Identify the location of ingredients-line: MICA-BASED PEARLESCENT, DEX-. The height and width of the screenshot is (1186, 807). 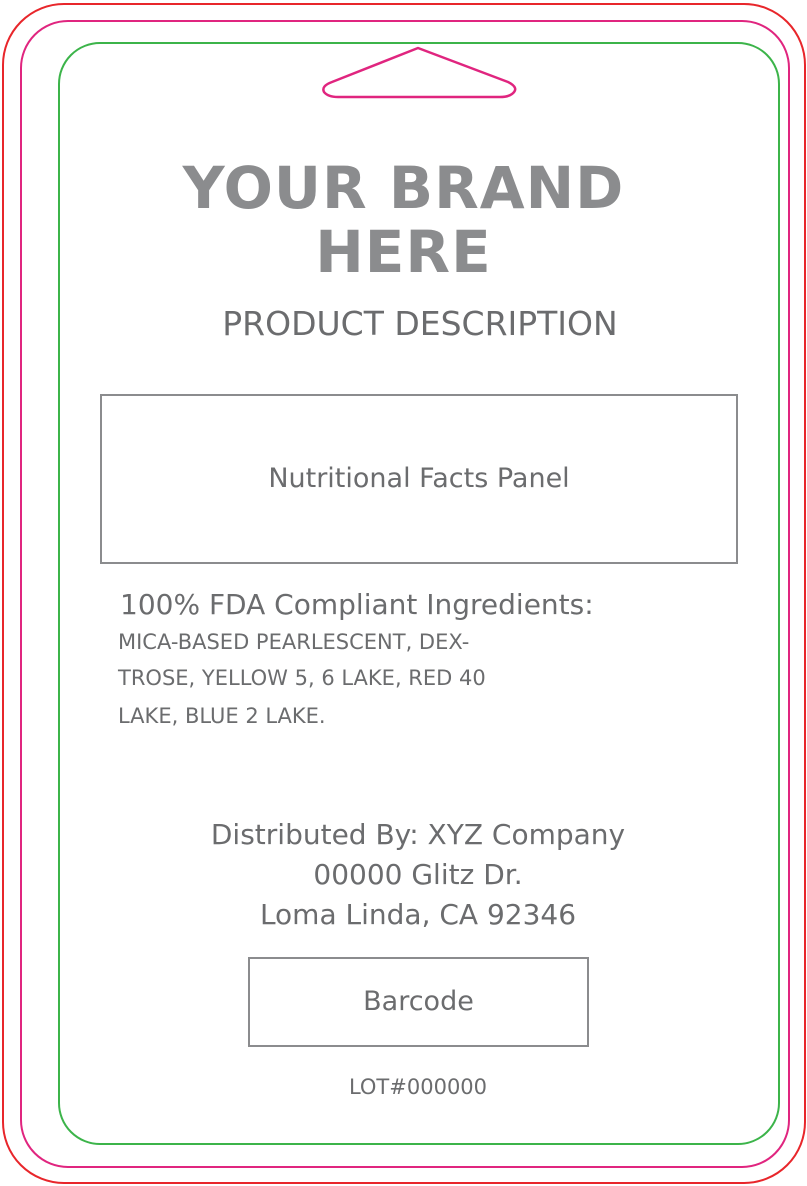
(294, 642).